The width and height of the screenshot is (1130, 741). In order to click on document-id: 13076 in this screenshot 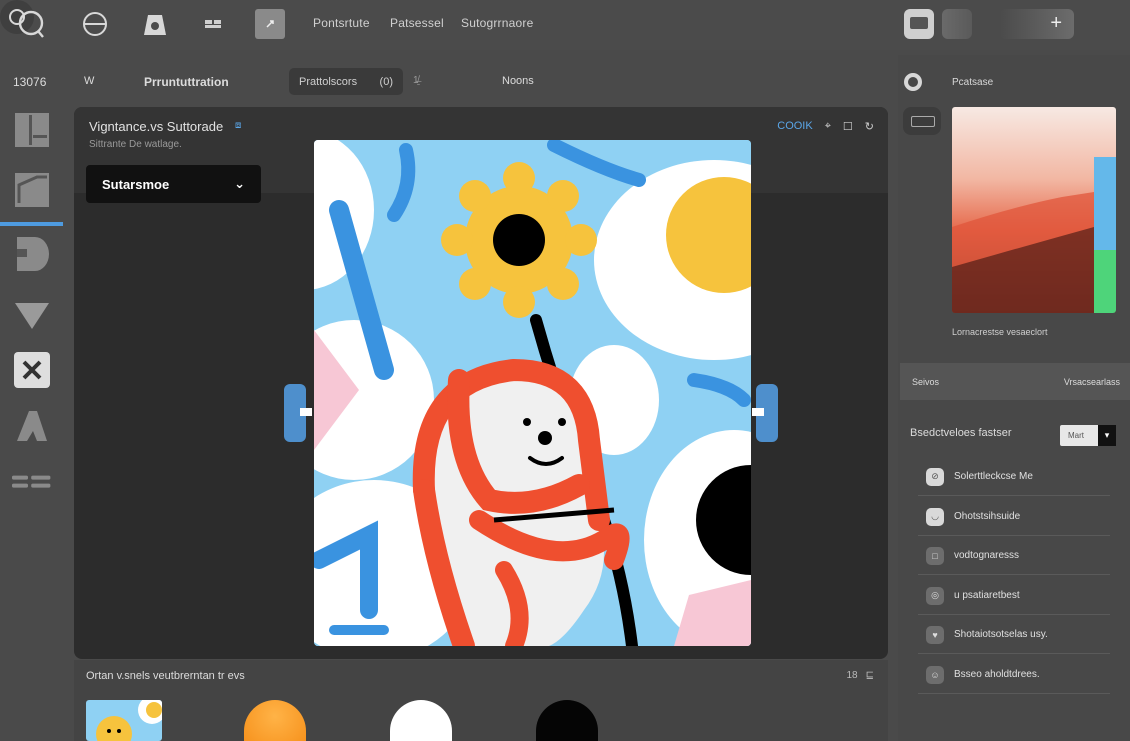, I will do `click(30, 82)`.